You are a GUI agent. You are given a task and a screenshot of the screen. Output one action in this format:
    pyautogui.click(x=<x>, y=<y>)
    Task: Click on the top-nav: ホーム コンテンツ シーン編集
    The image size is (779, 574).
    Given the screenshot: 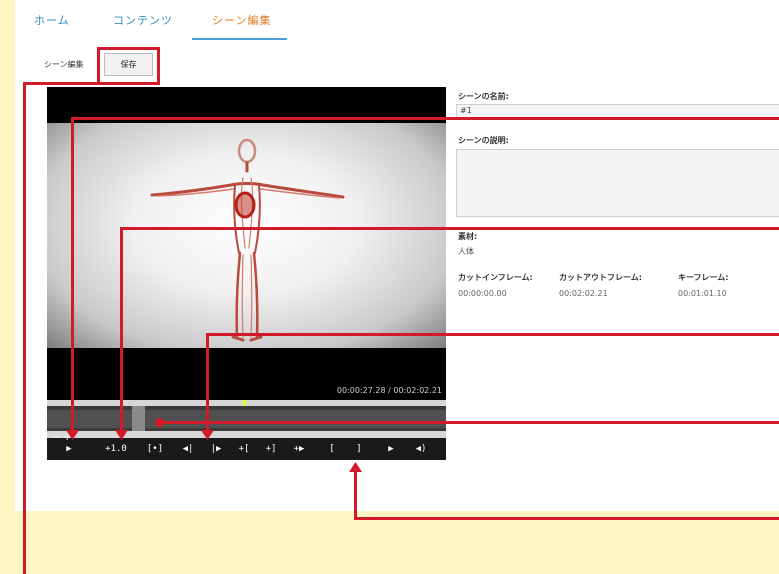 What is the action you would take?
    pyautogui.click(x=397, y=21)
    